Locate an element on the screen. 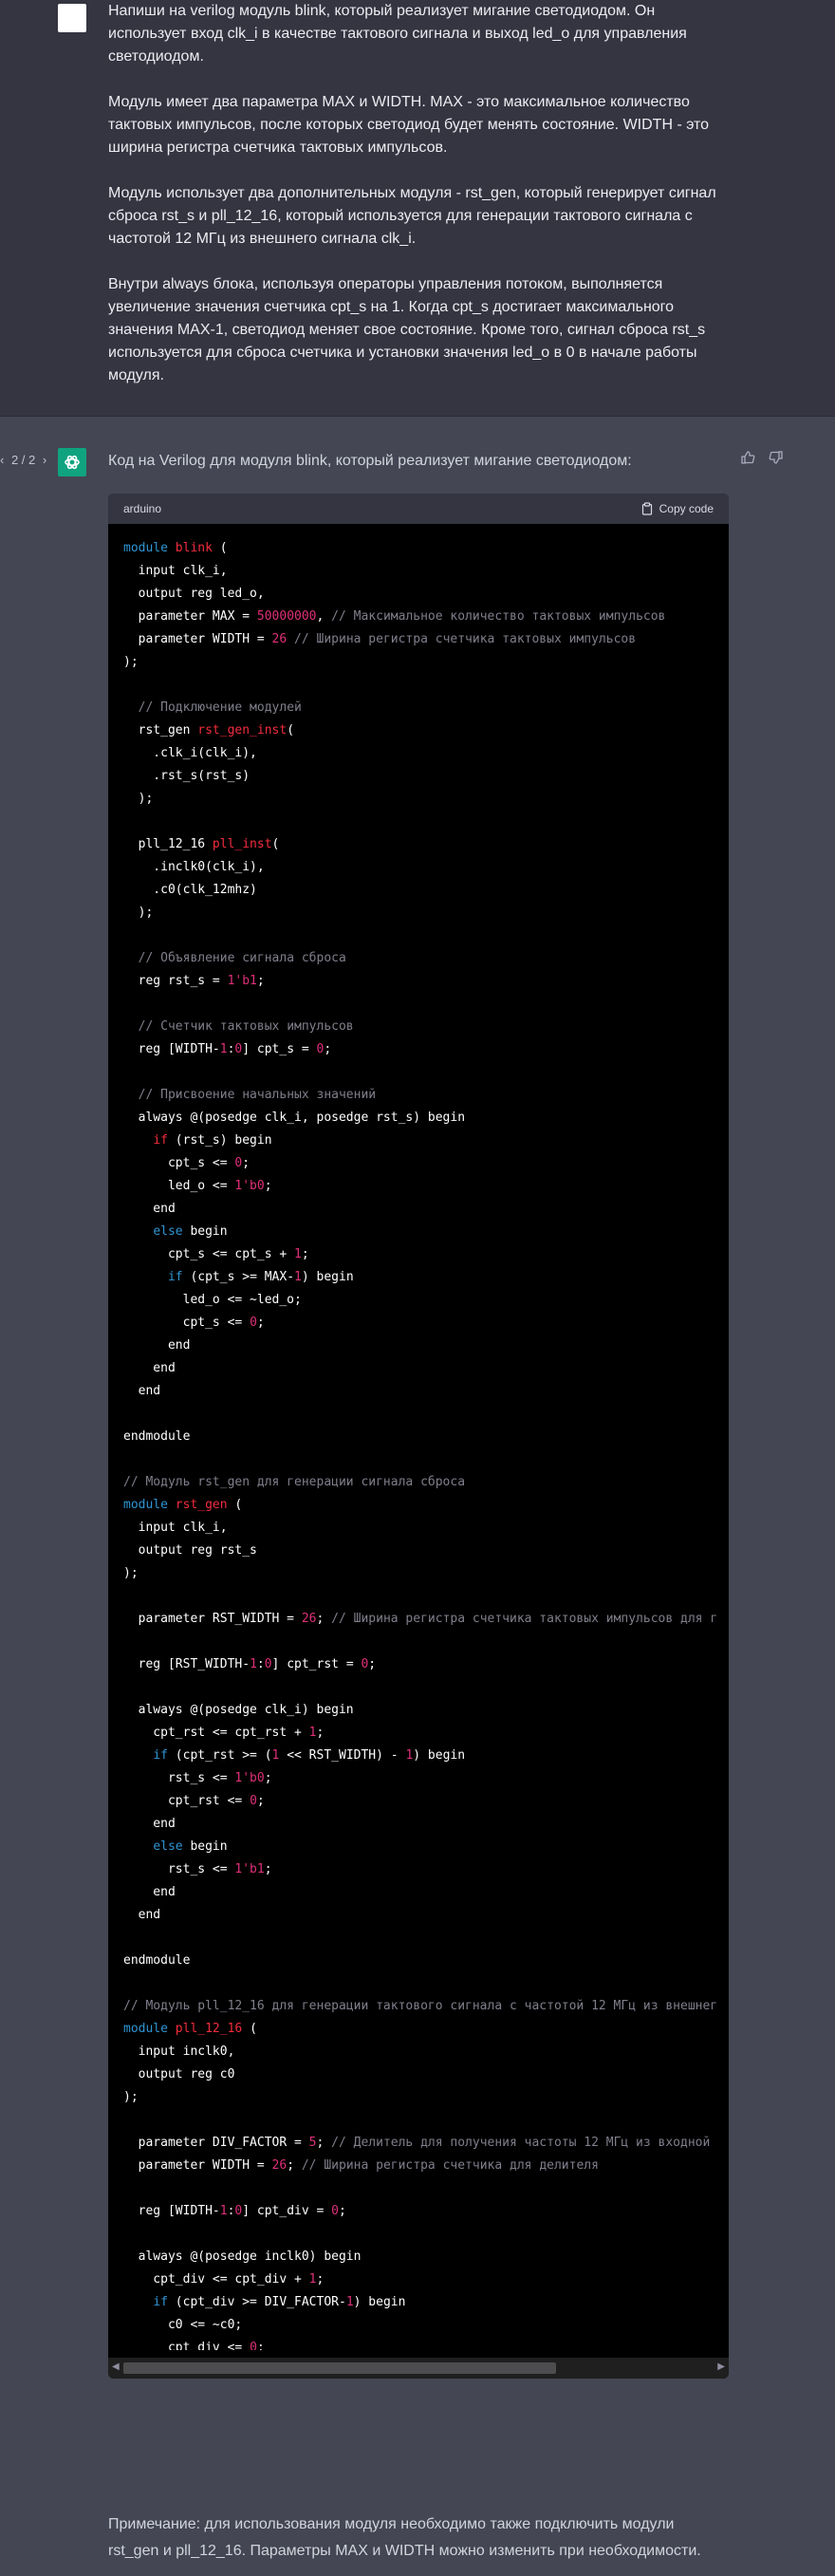 This screenshot has width=835, height=2576. code-line: // Объявление сигнала сброса is located at coordinates (242, 958).